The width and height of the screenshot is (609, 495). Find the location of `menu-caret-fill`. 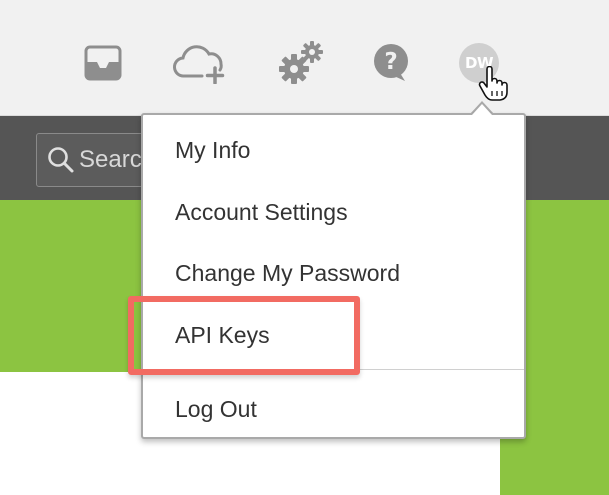

menu-caret-fill is located at coordinates (482, 109).